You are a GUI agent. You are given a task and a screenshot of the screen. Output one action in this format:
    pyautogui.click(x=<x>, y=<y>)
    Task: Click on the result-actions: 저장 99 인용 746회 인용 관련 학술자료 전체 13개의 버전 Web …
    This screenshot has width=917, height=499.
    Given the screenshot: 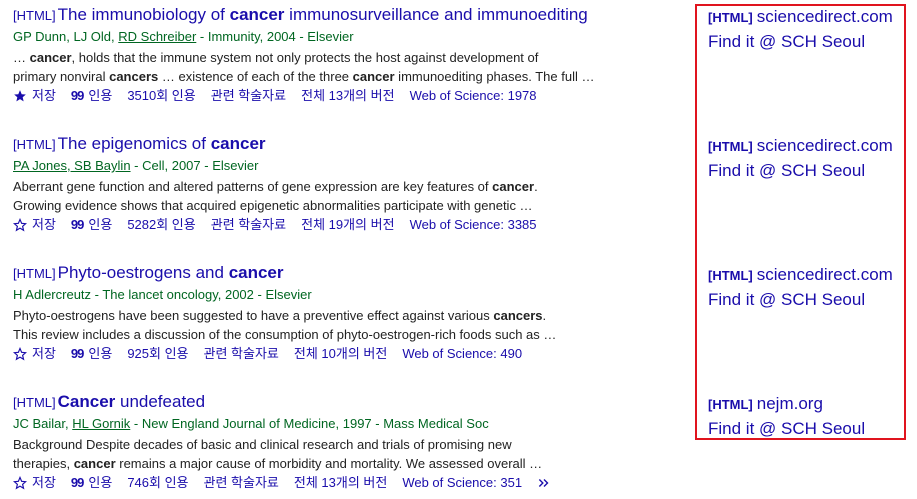 What is the action you would take?
    pyautogui.click(x=353, y=483)
    